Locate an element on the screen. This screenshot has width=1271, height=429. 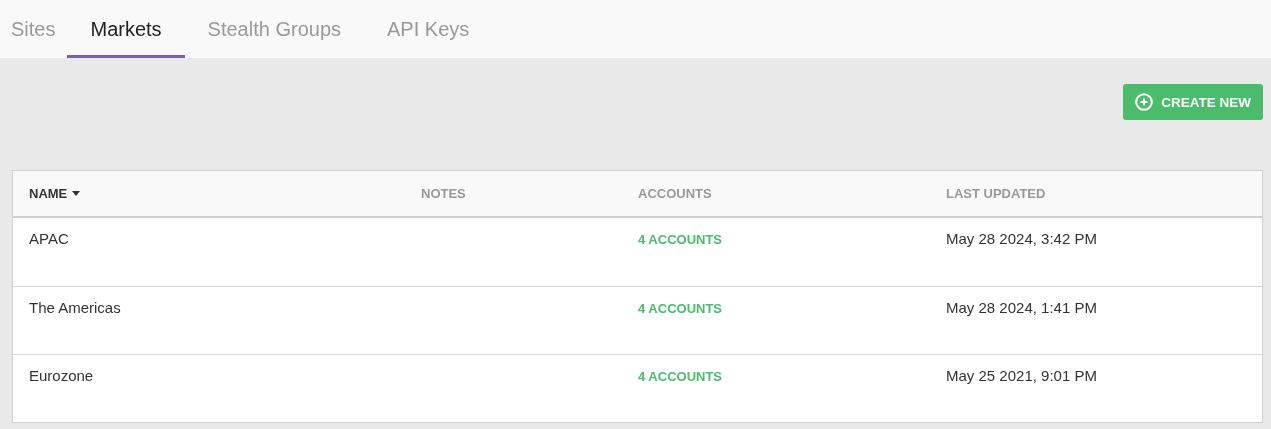
tab: Stealth Groups is located at coordinates (274, 29).